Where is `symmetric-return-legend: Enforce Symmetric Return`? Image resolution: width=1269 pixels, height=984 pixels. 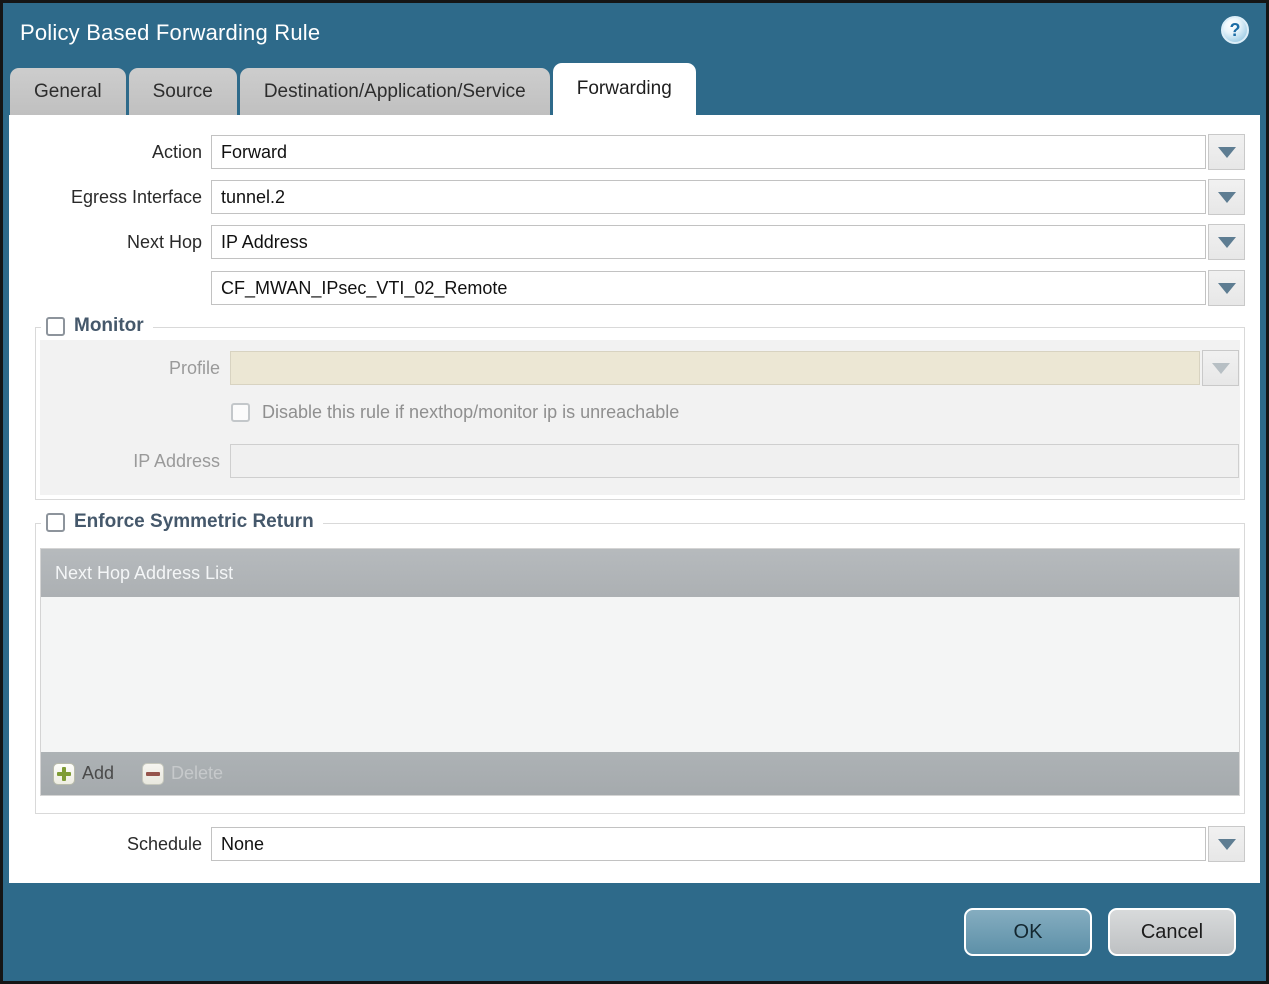 symmetric-return-legend: Enforce Symmetric Return is located at coordinates (182, 522).